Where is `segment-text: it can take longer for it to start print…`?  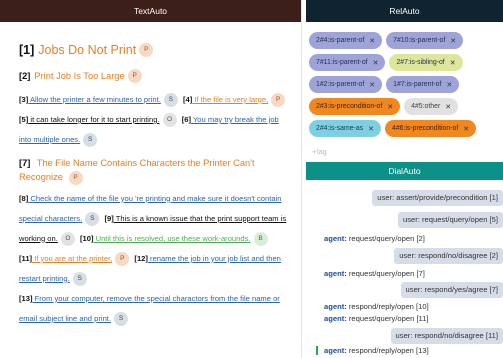
segment-text: it can take longer for it to start print… is located at coordinates (93, 119).